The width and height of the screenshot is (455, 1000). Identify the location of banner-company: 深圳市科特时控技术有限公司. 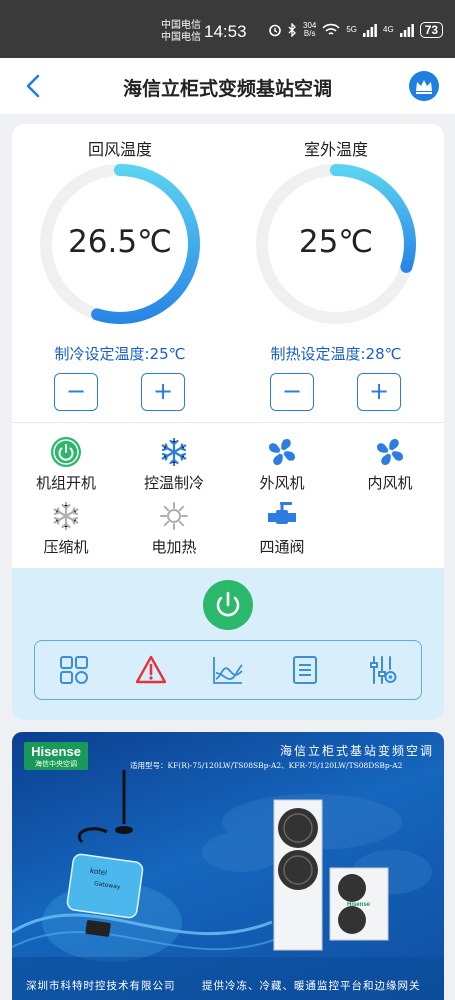
(101, 986).